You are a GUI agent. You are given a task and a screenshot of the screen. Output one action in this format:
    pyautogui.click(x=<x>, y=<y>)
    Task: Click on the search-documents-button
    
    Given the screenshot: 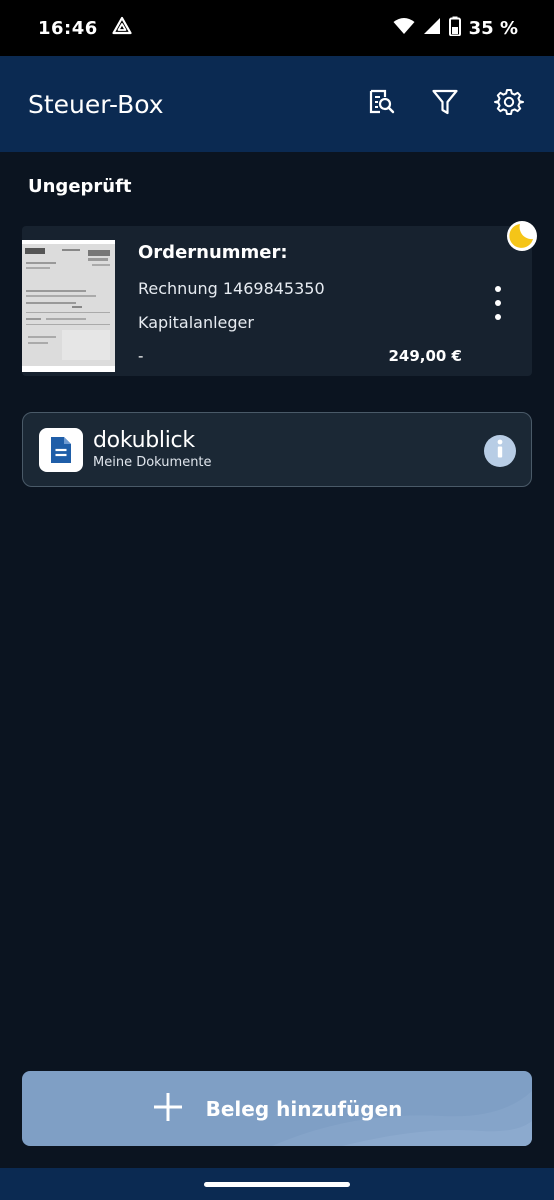 What is the action you would take?
    pyautogui.click(x=381, y=104)
    